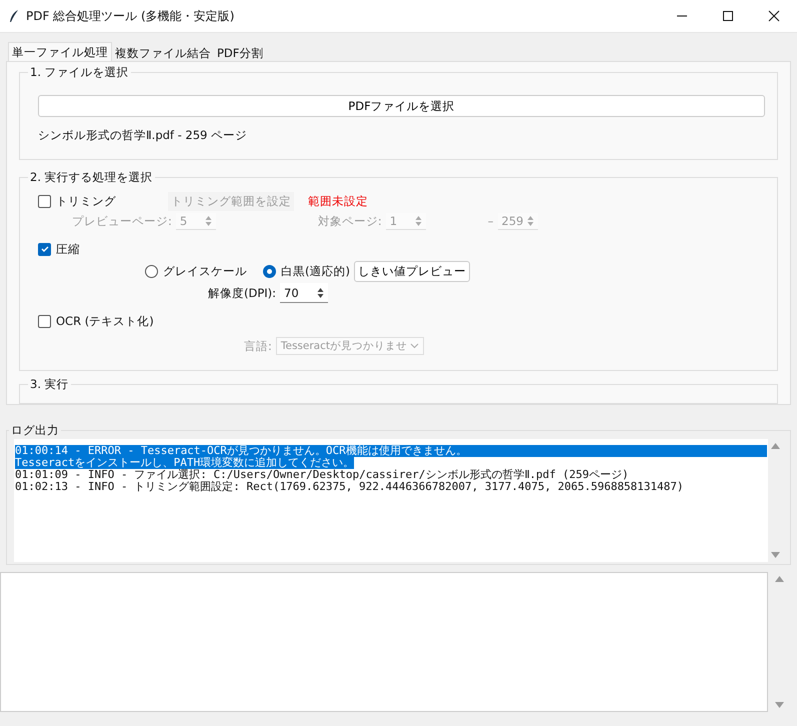  What do you see at coordinates (412, 271) in the screenshot?
I see `threshold-preview-button: しきい値プレビュー` at bounding box center [412, 271].